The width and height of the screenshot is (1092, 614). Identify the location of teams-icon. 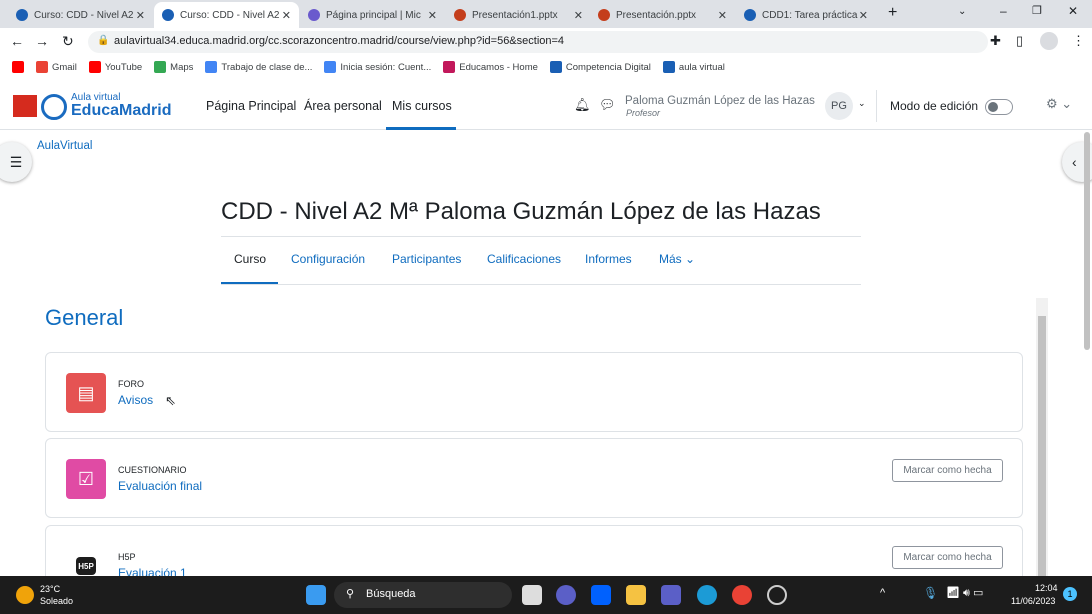
(671, 595).